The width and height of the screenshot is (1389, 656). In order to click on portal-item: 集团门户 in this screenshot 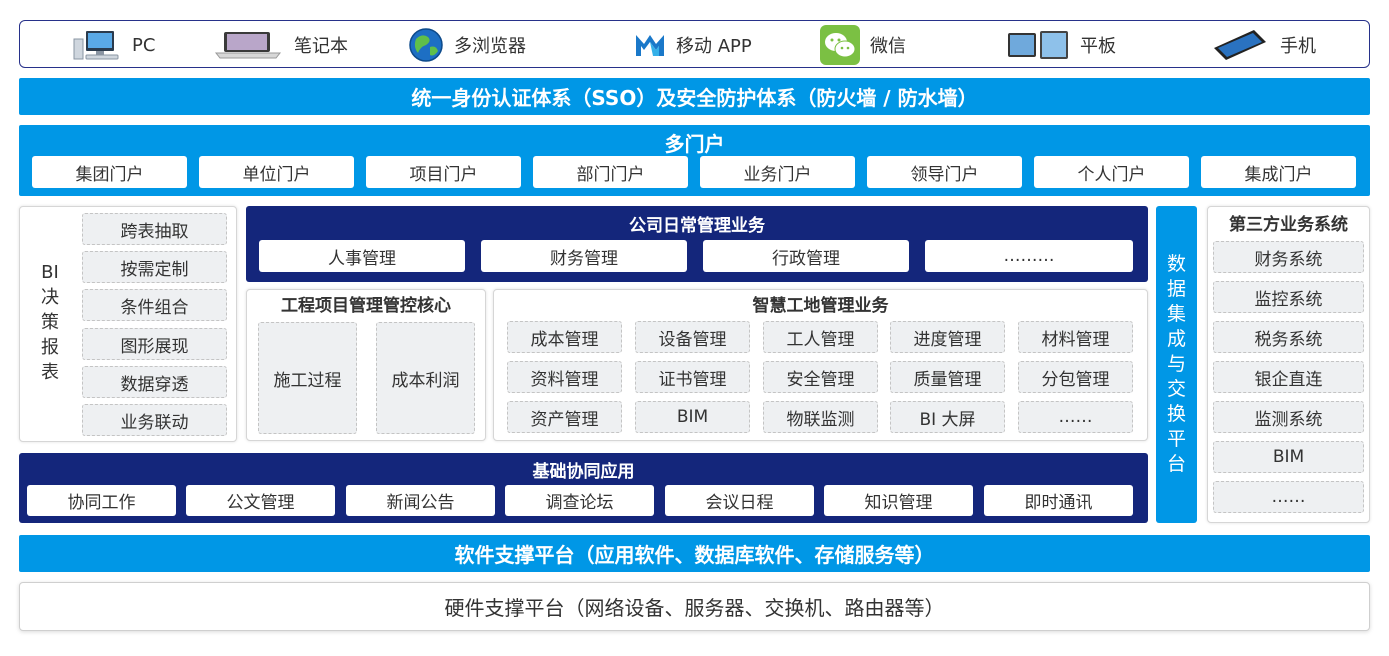, I will do `click(109, 172)`.